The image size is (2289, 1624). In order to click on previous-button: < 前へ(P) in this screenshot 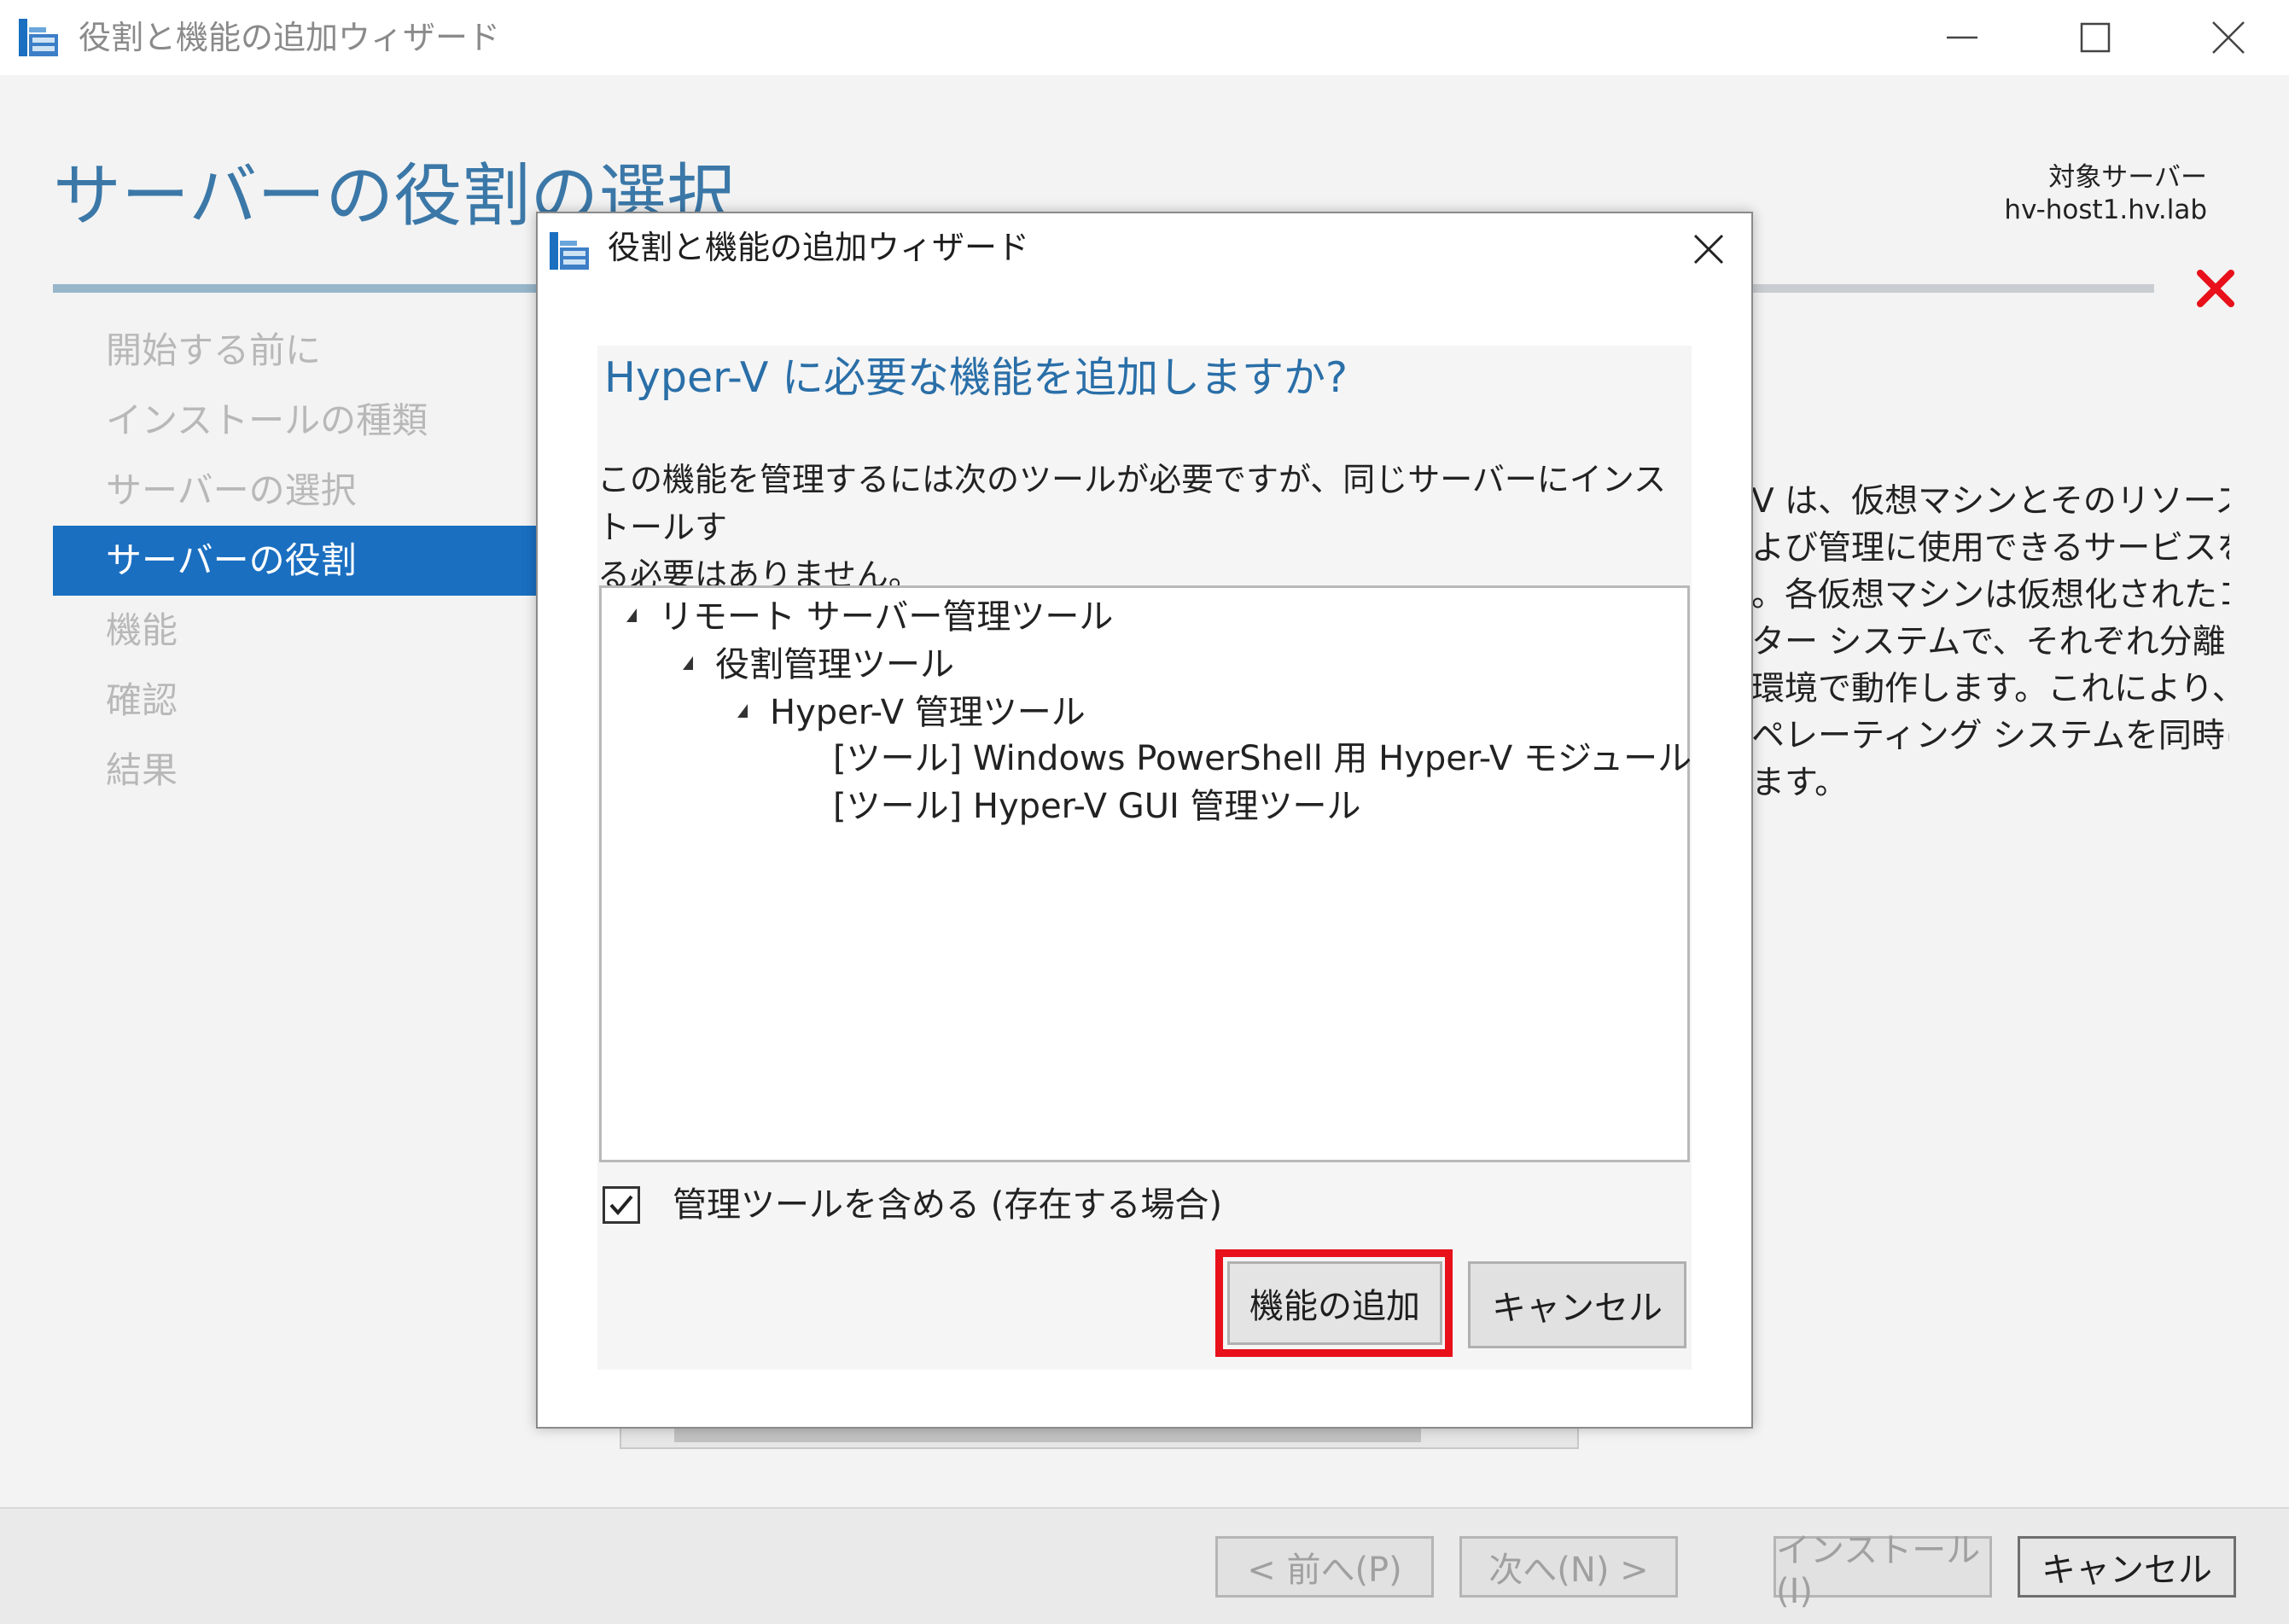, I will do `click(1324, 1567)`.